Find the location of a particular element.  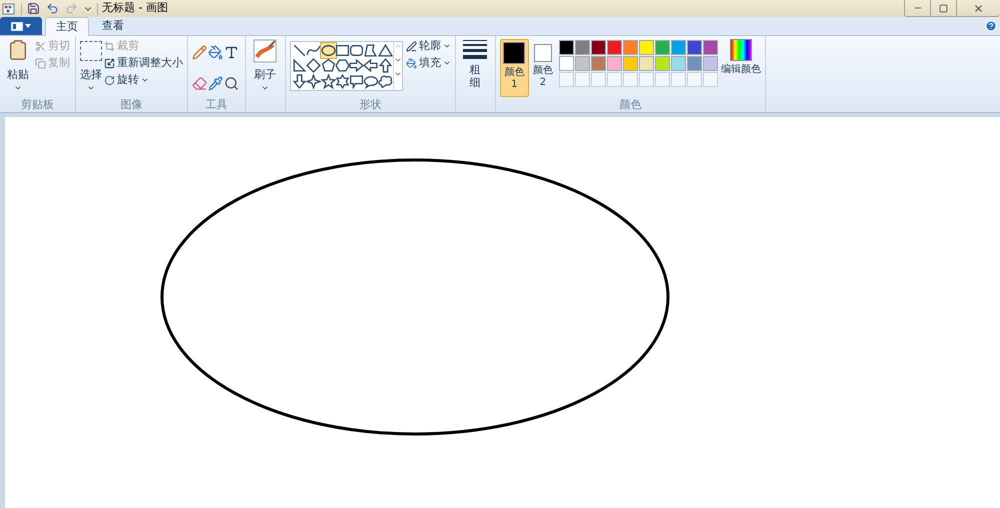

magnifier-icon is located at coordinates (231, 83).